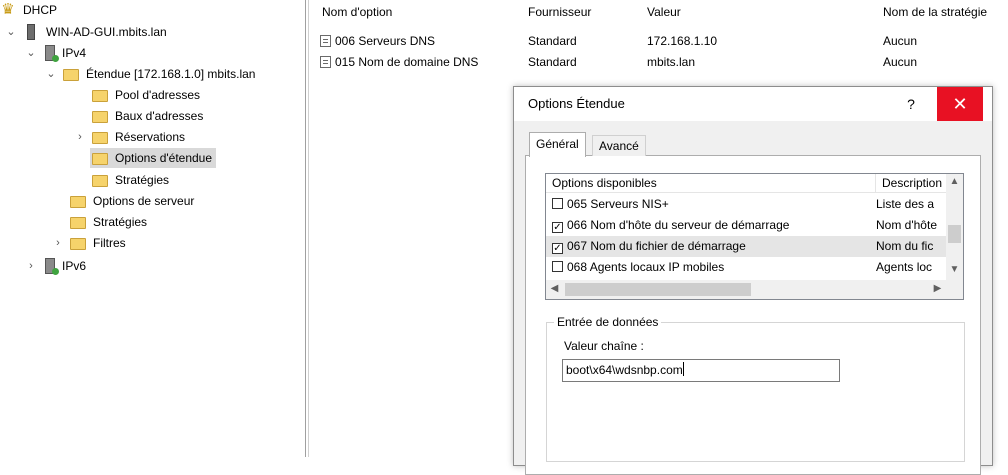 The image size is (1008, 475). Describe the element at coordinates (954, 289) in the screenshot. I see `scrollbar-corner` at that location.